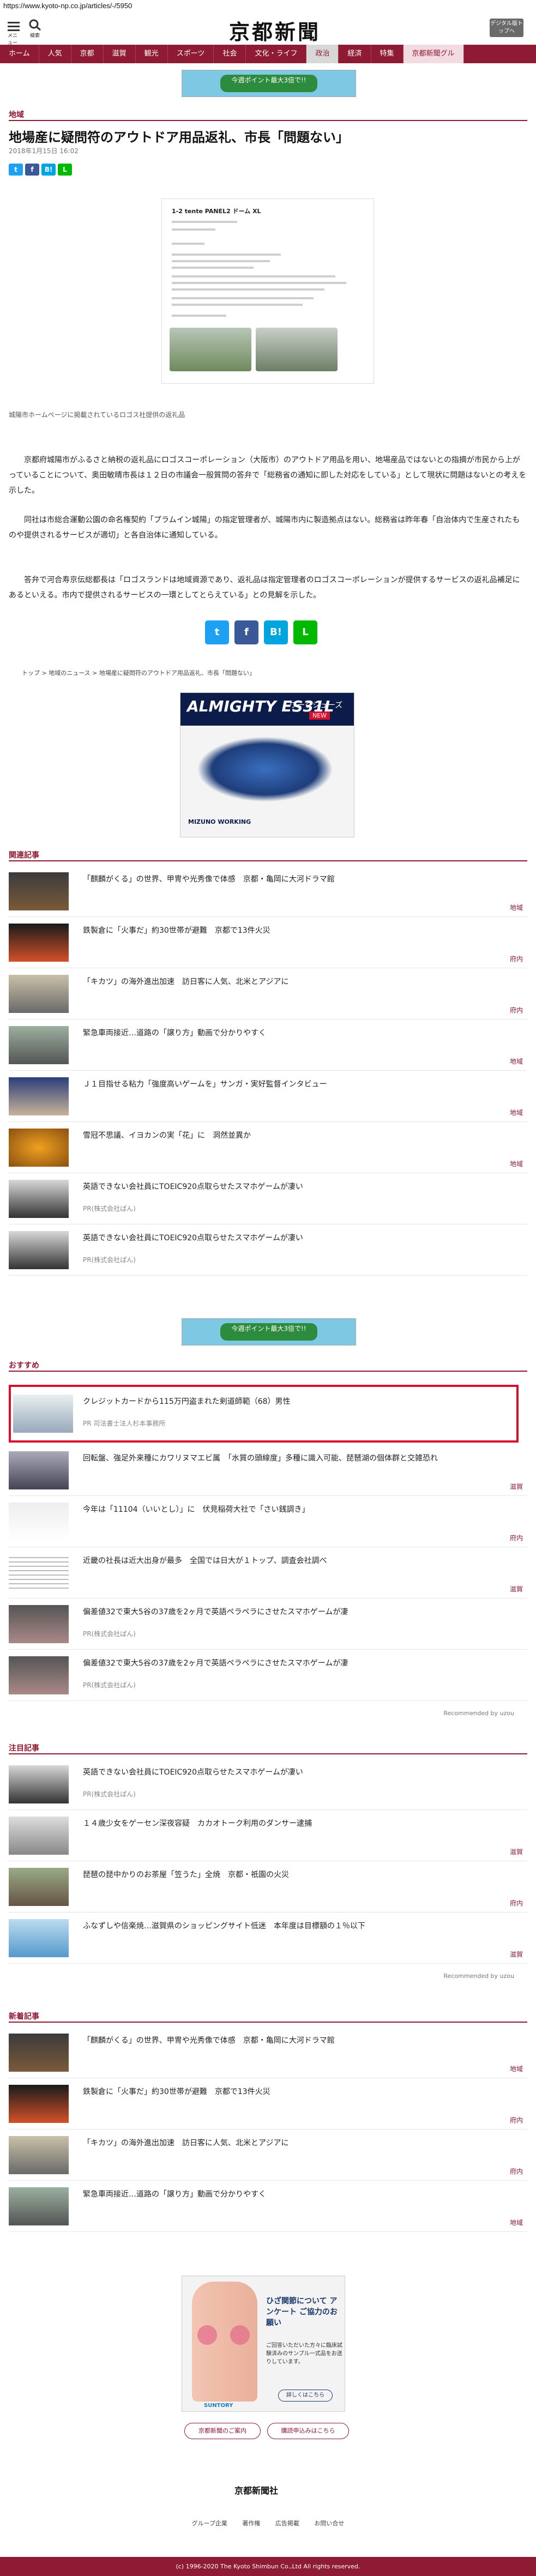  I want to click on site-header: メニュー 検索 京都新聞 デジタル版トップへ, so click(268, 29).